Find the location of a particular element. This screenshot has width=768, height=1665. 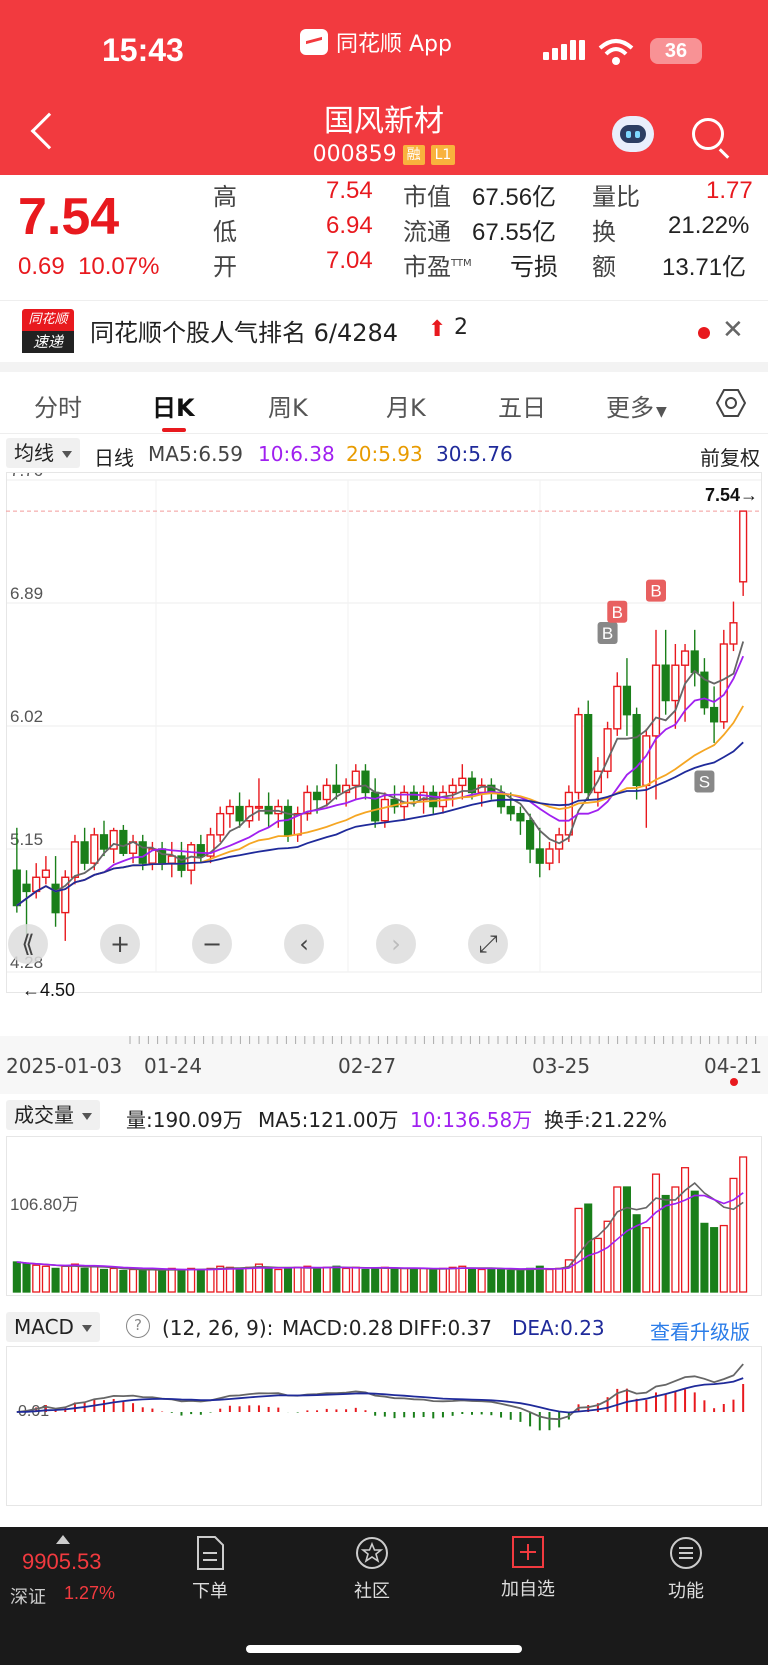

control-button-glyph: − is located at coordinates (212, 944).